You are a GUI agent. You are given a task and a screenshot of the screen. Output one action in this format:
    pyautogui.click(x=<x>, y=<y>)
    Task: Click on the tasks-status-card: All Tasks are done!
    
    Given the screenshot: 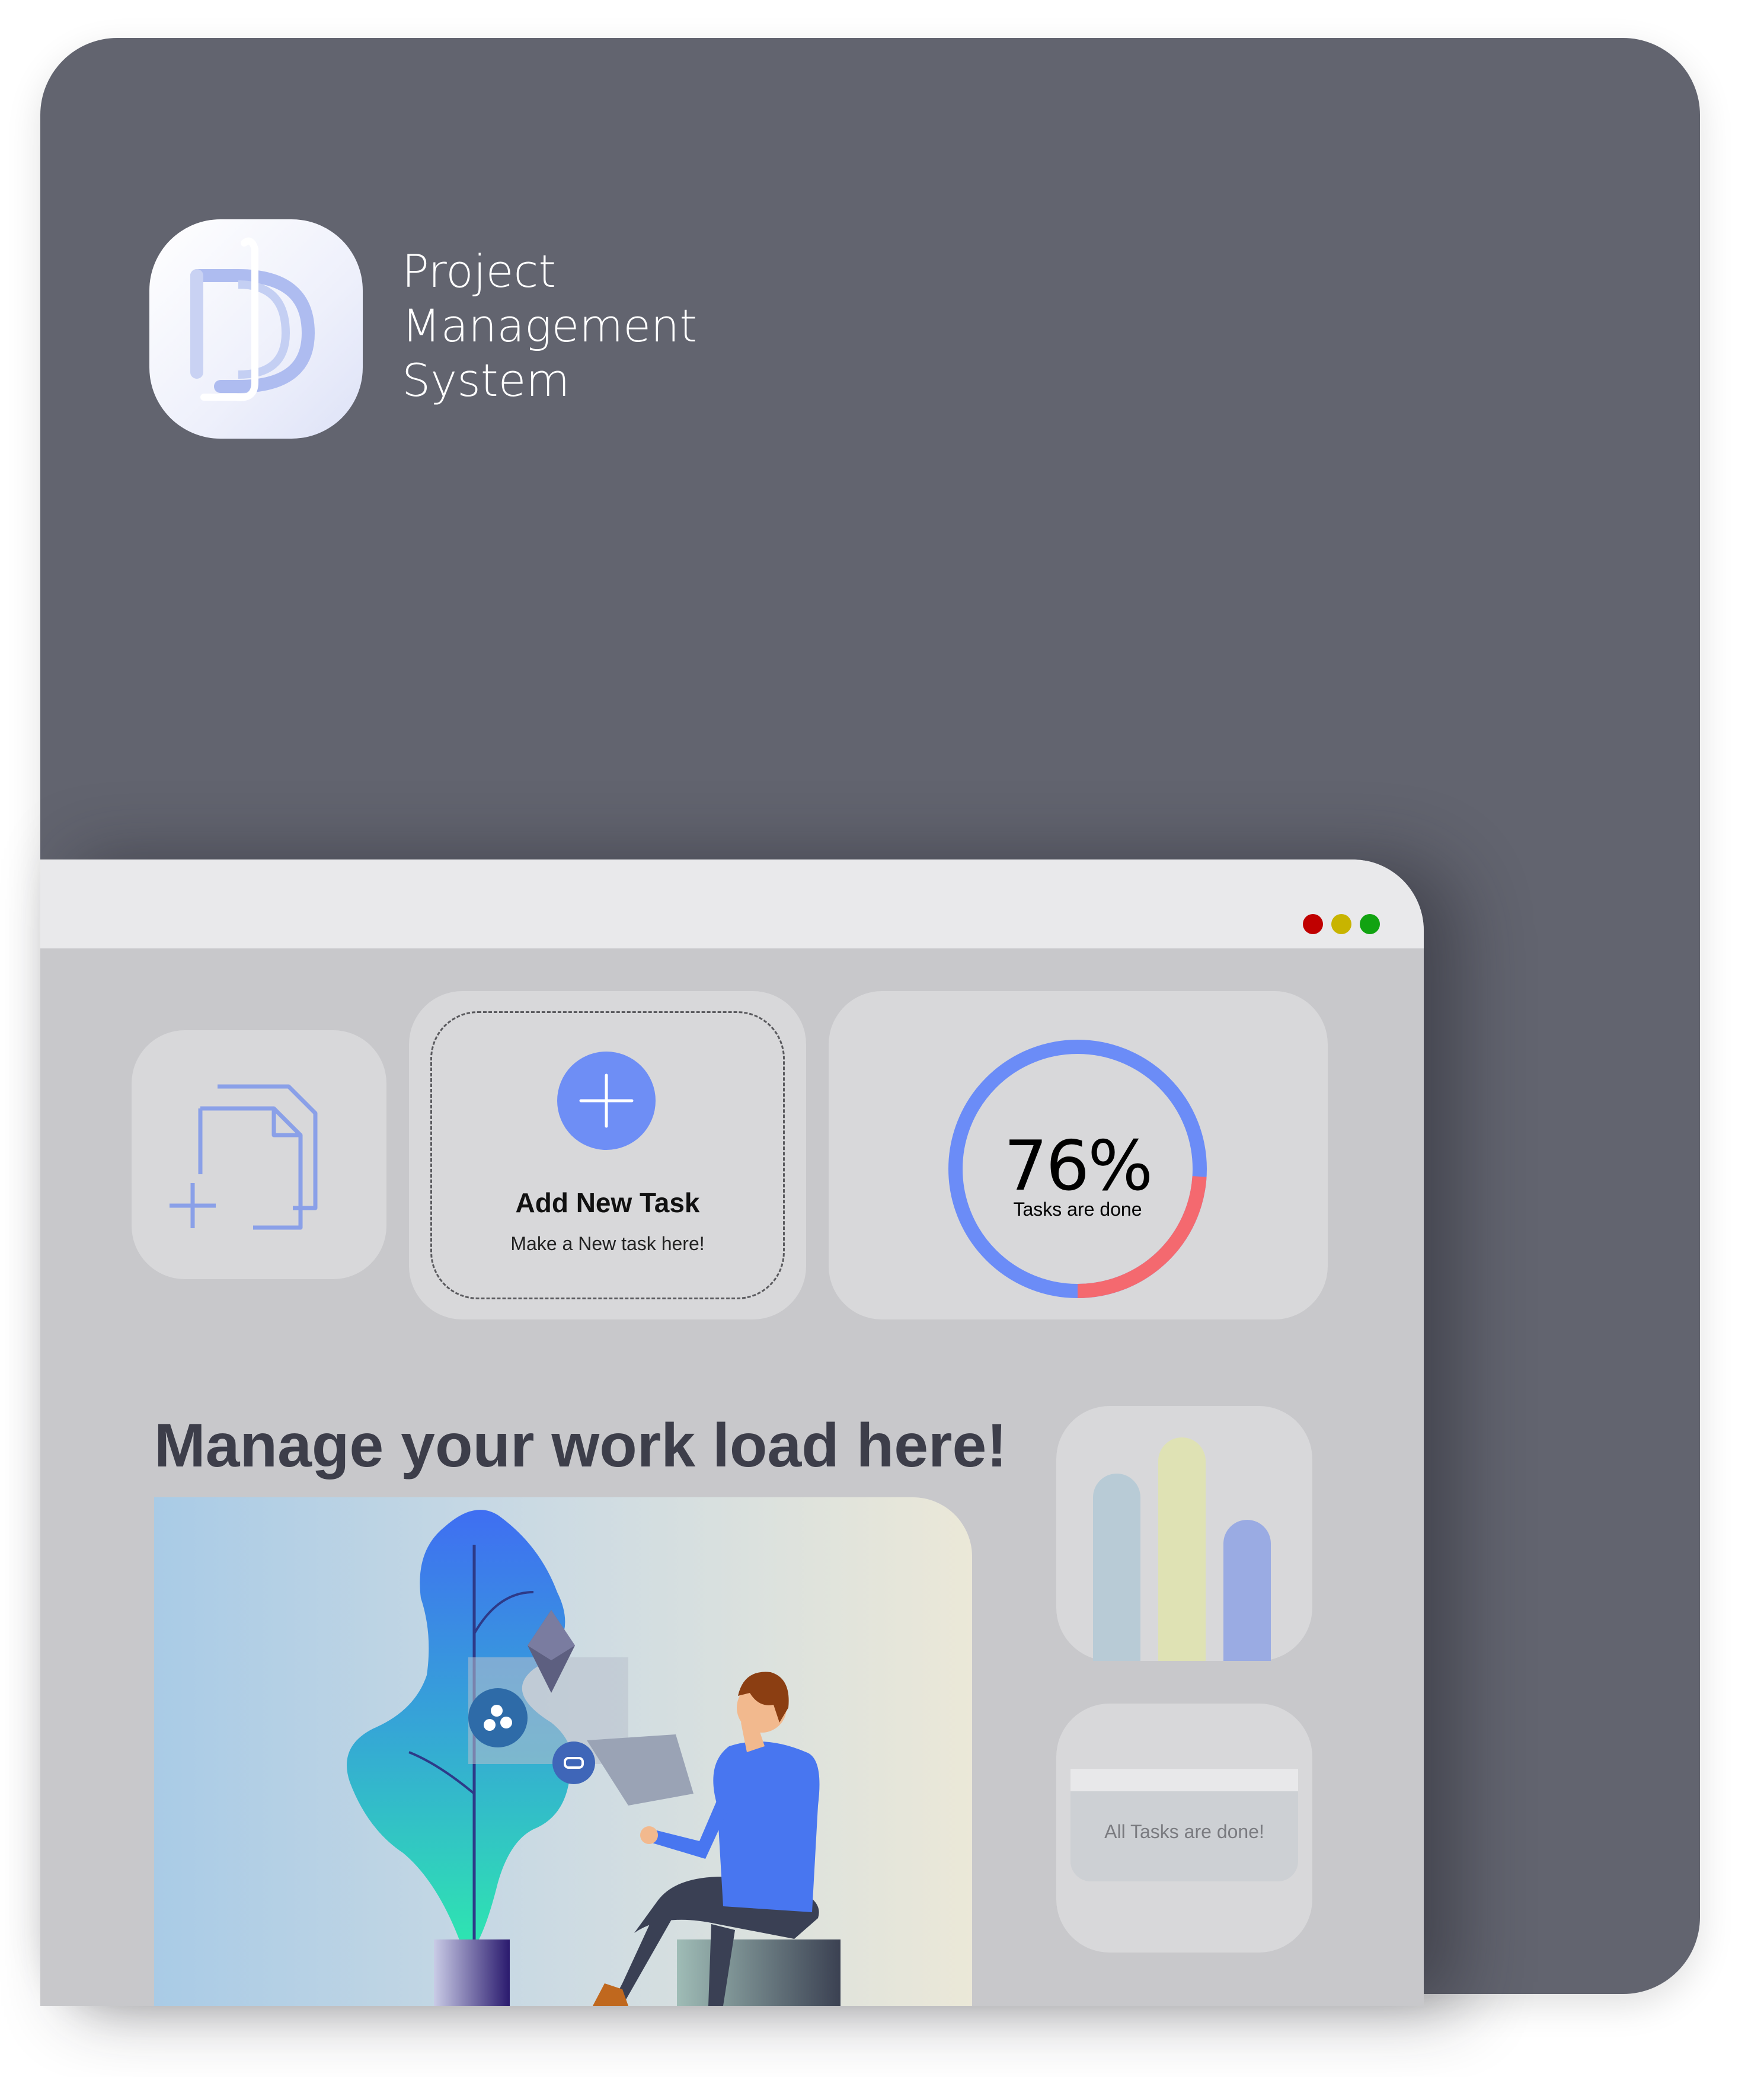 What is the action you would take?
    pyautogui.click(x=1184, y=1825)
    